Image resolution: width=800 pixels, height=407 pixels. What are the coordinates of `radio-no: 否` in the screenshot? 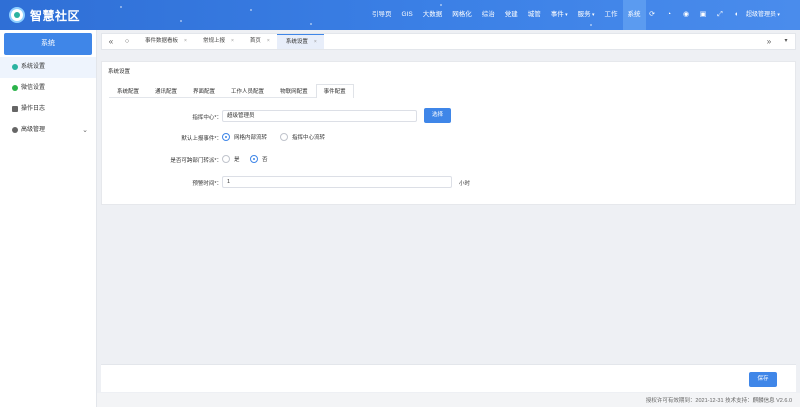 It's located at (259, 159).